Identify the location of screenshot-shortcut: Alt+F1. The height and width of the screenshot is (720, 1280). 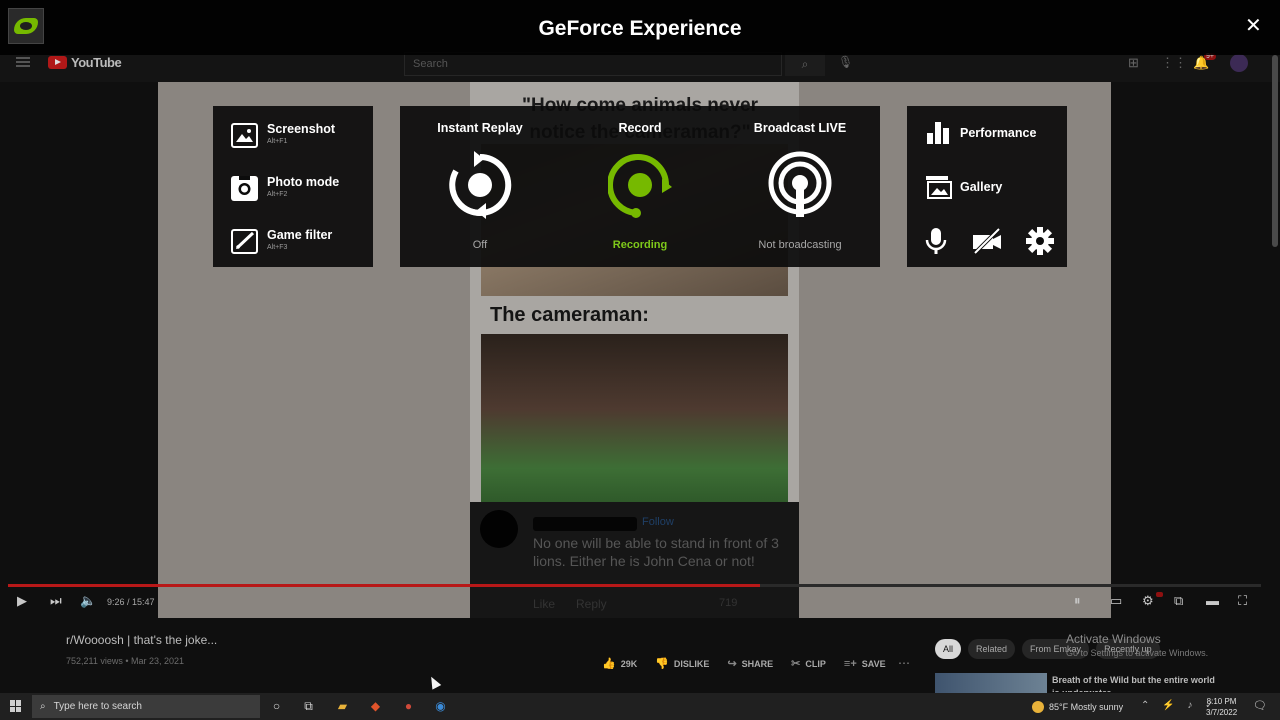
(277, 141).